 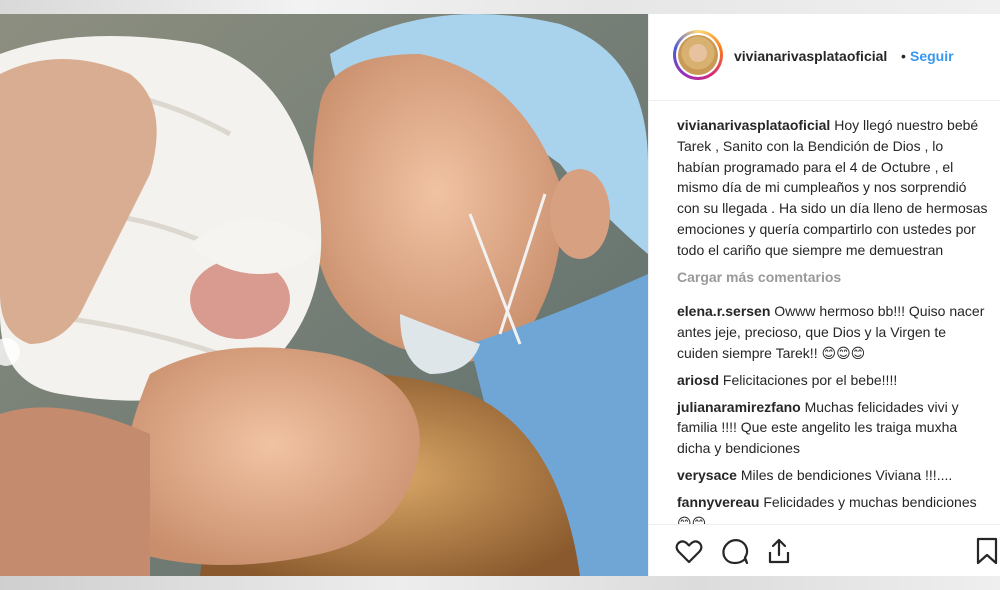 What do you see at coordinates (824, 550) in the screenshot?
I see `post-actions-bar` at bounding box center [824, 550].